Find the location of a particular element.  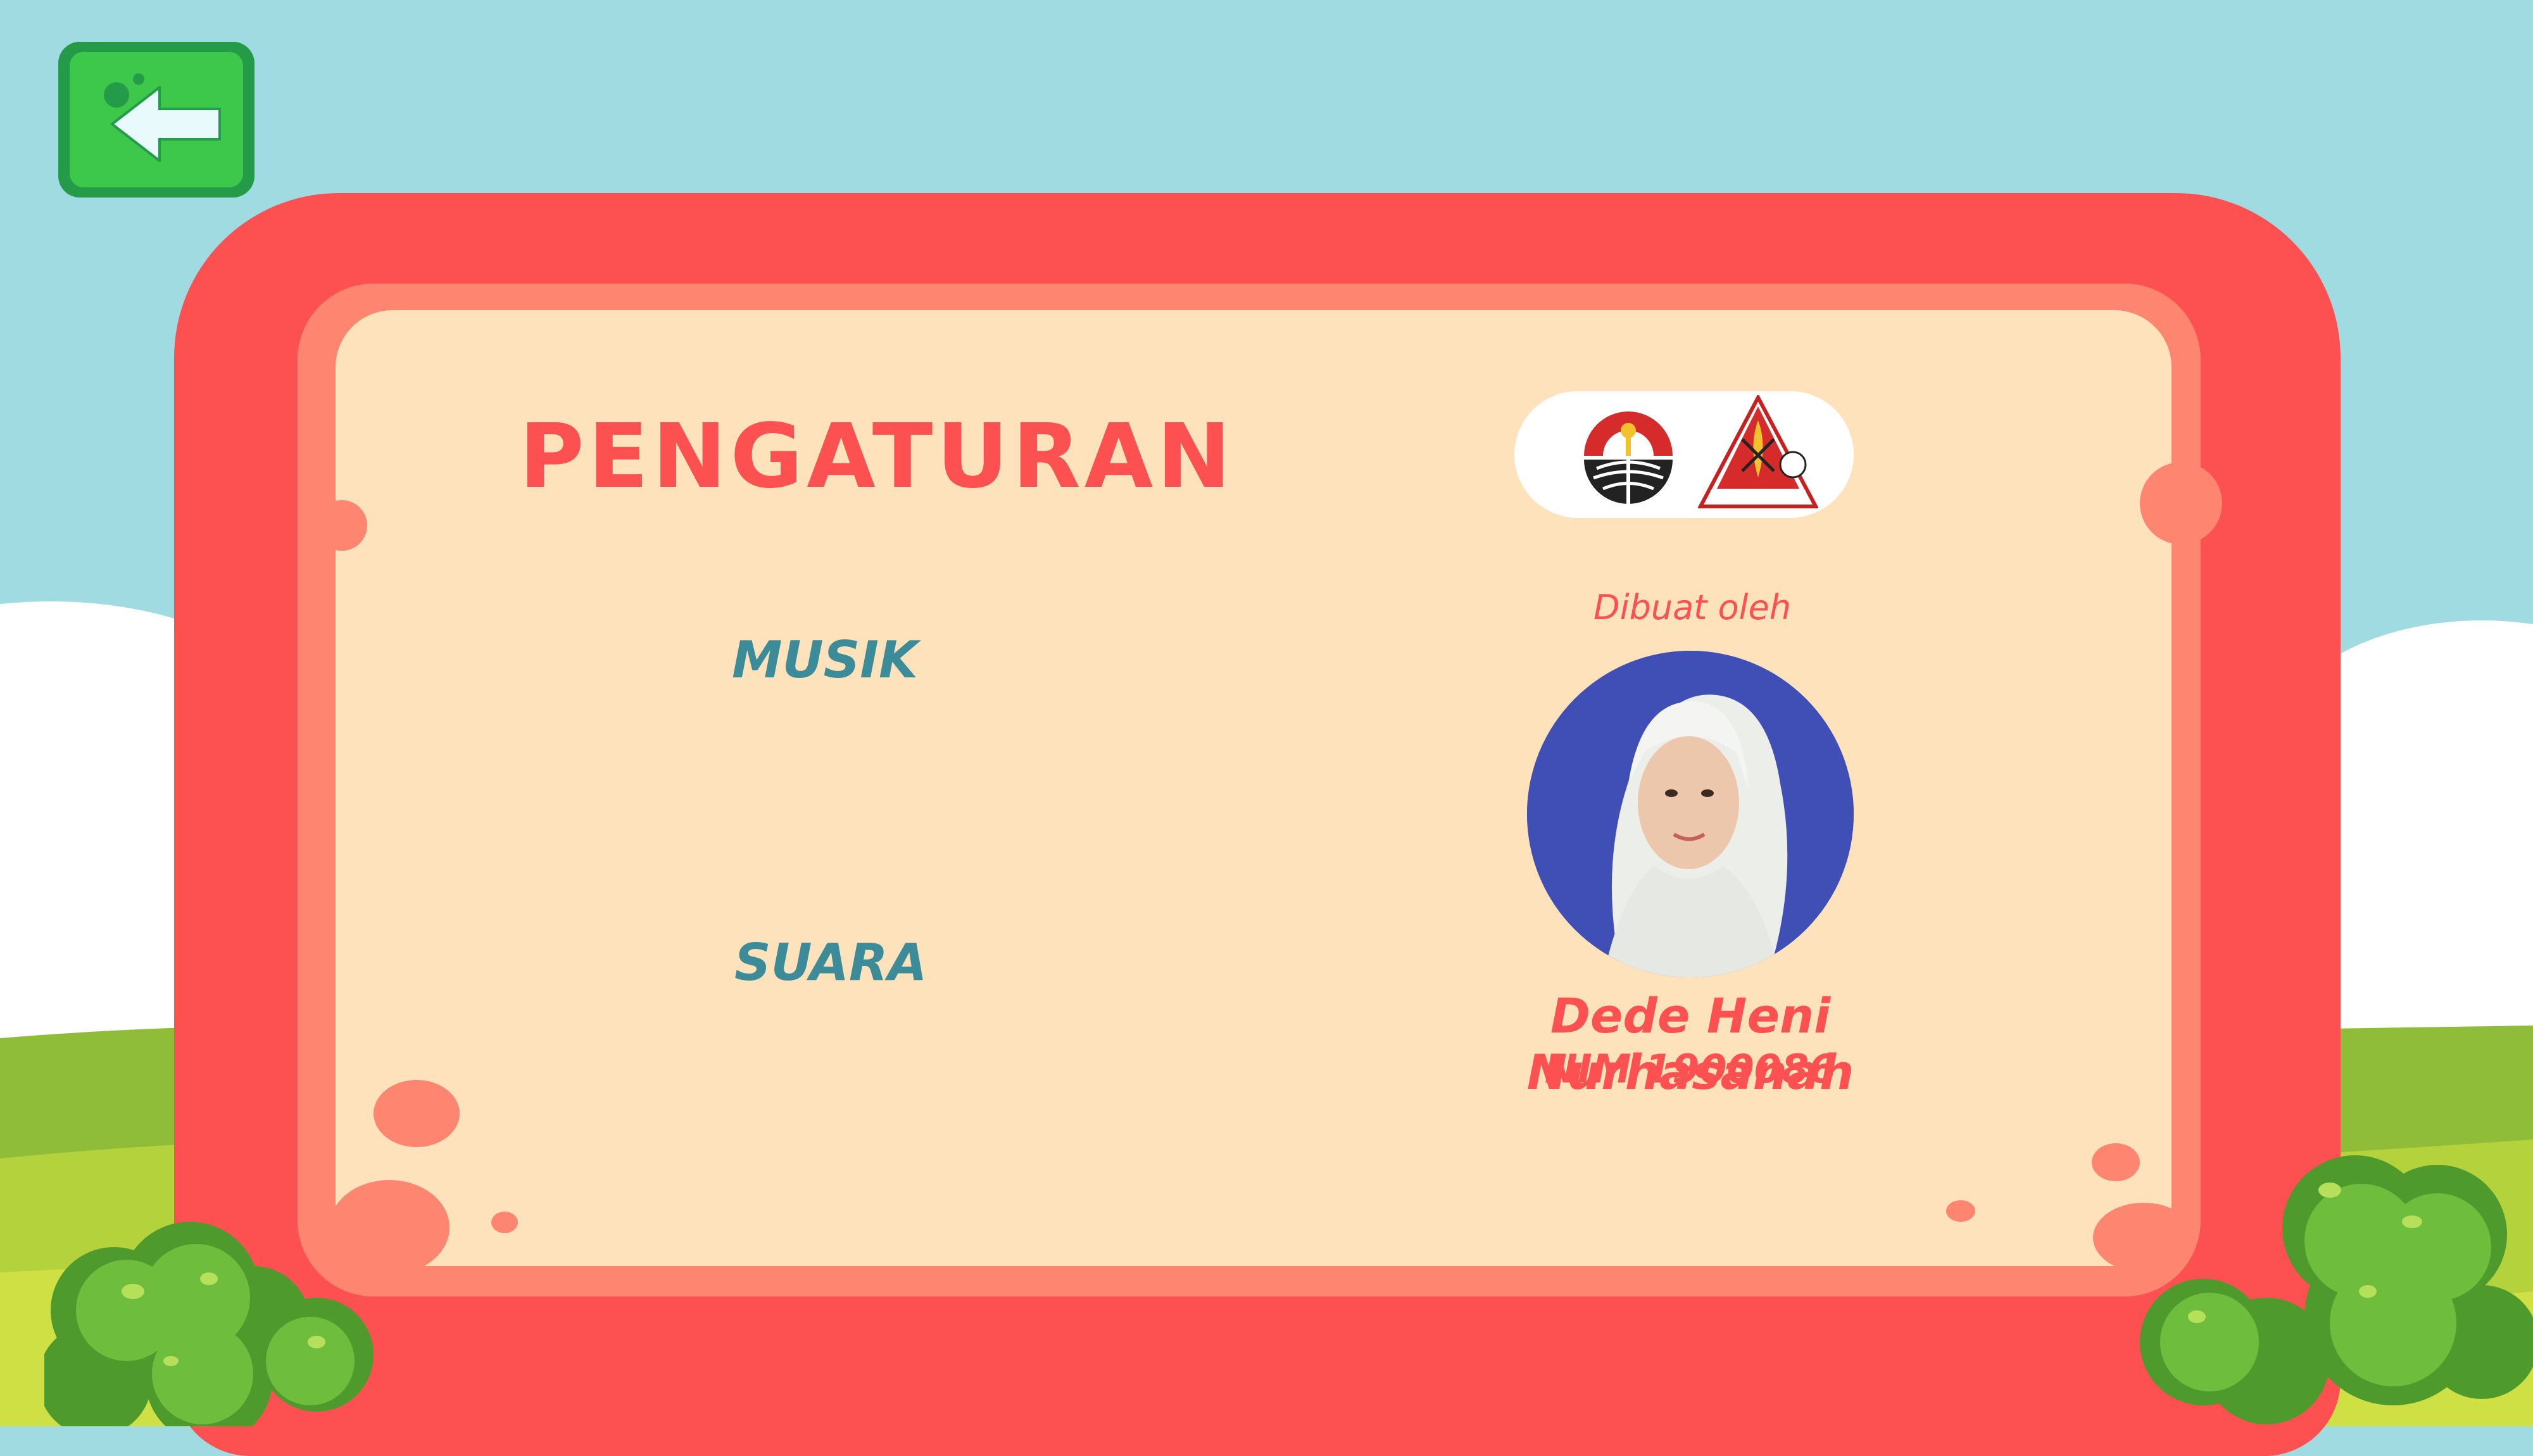

university-logo-icon is located at coordinates (1628, 457).